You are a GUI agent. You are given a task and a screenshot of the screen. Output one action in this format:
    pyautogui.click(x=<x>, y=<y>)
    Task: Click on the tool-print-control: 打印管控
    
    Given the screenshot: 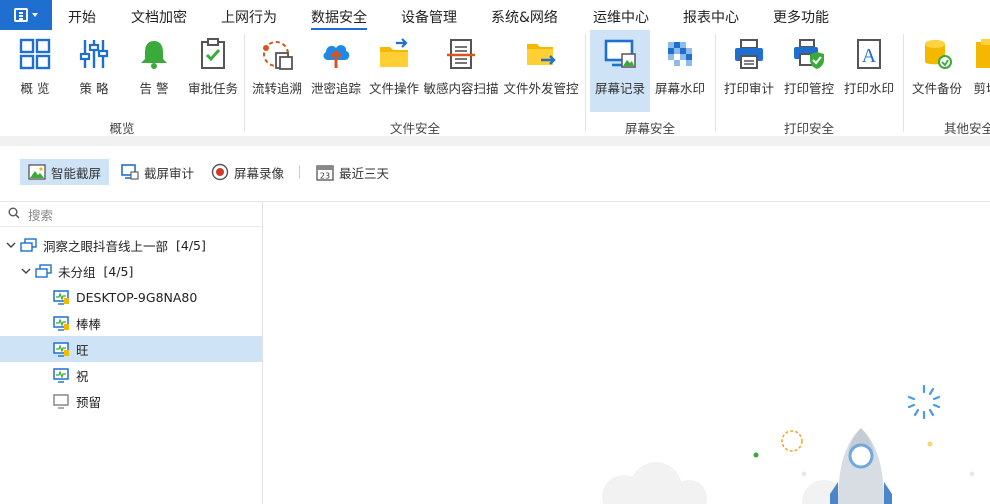 What is the action you would take?
    pyautogui.click(x=809, y=71)
    